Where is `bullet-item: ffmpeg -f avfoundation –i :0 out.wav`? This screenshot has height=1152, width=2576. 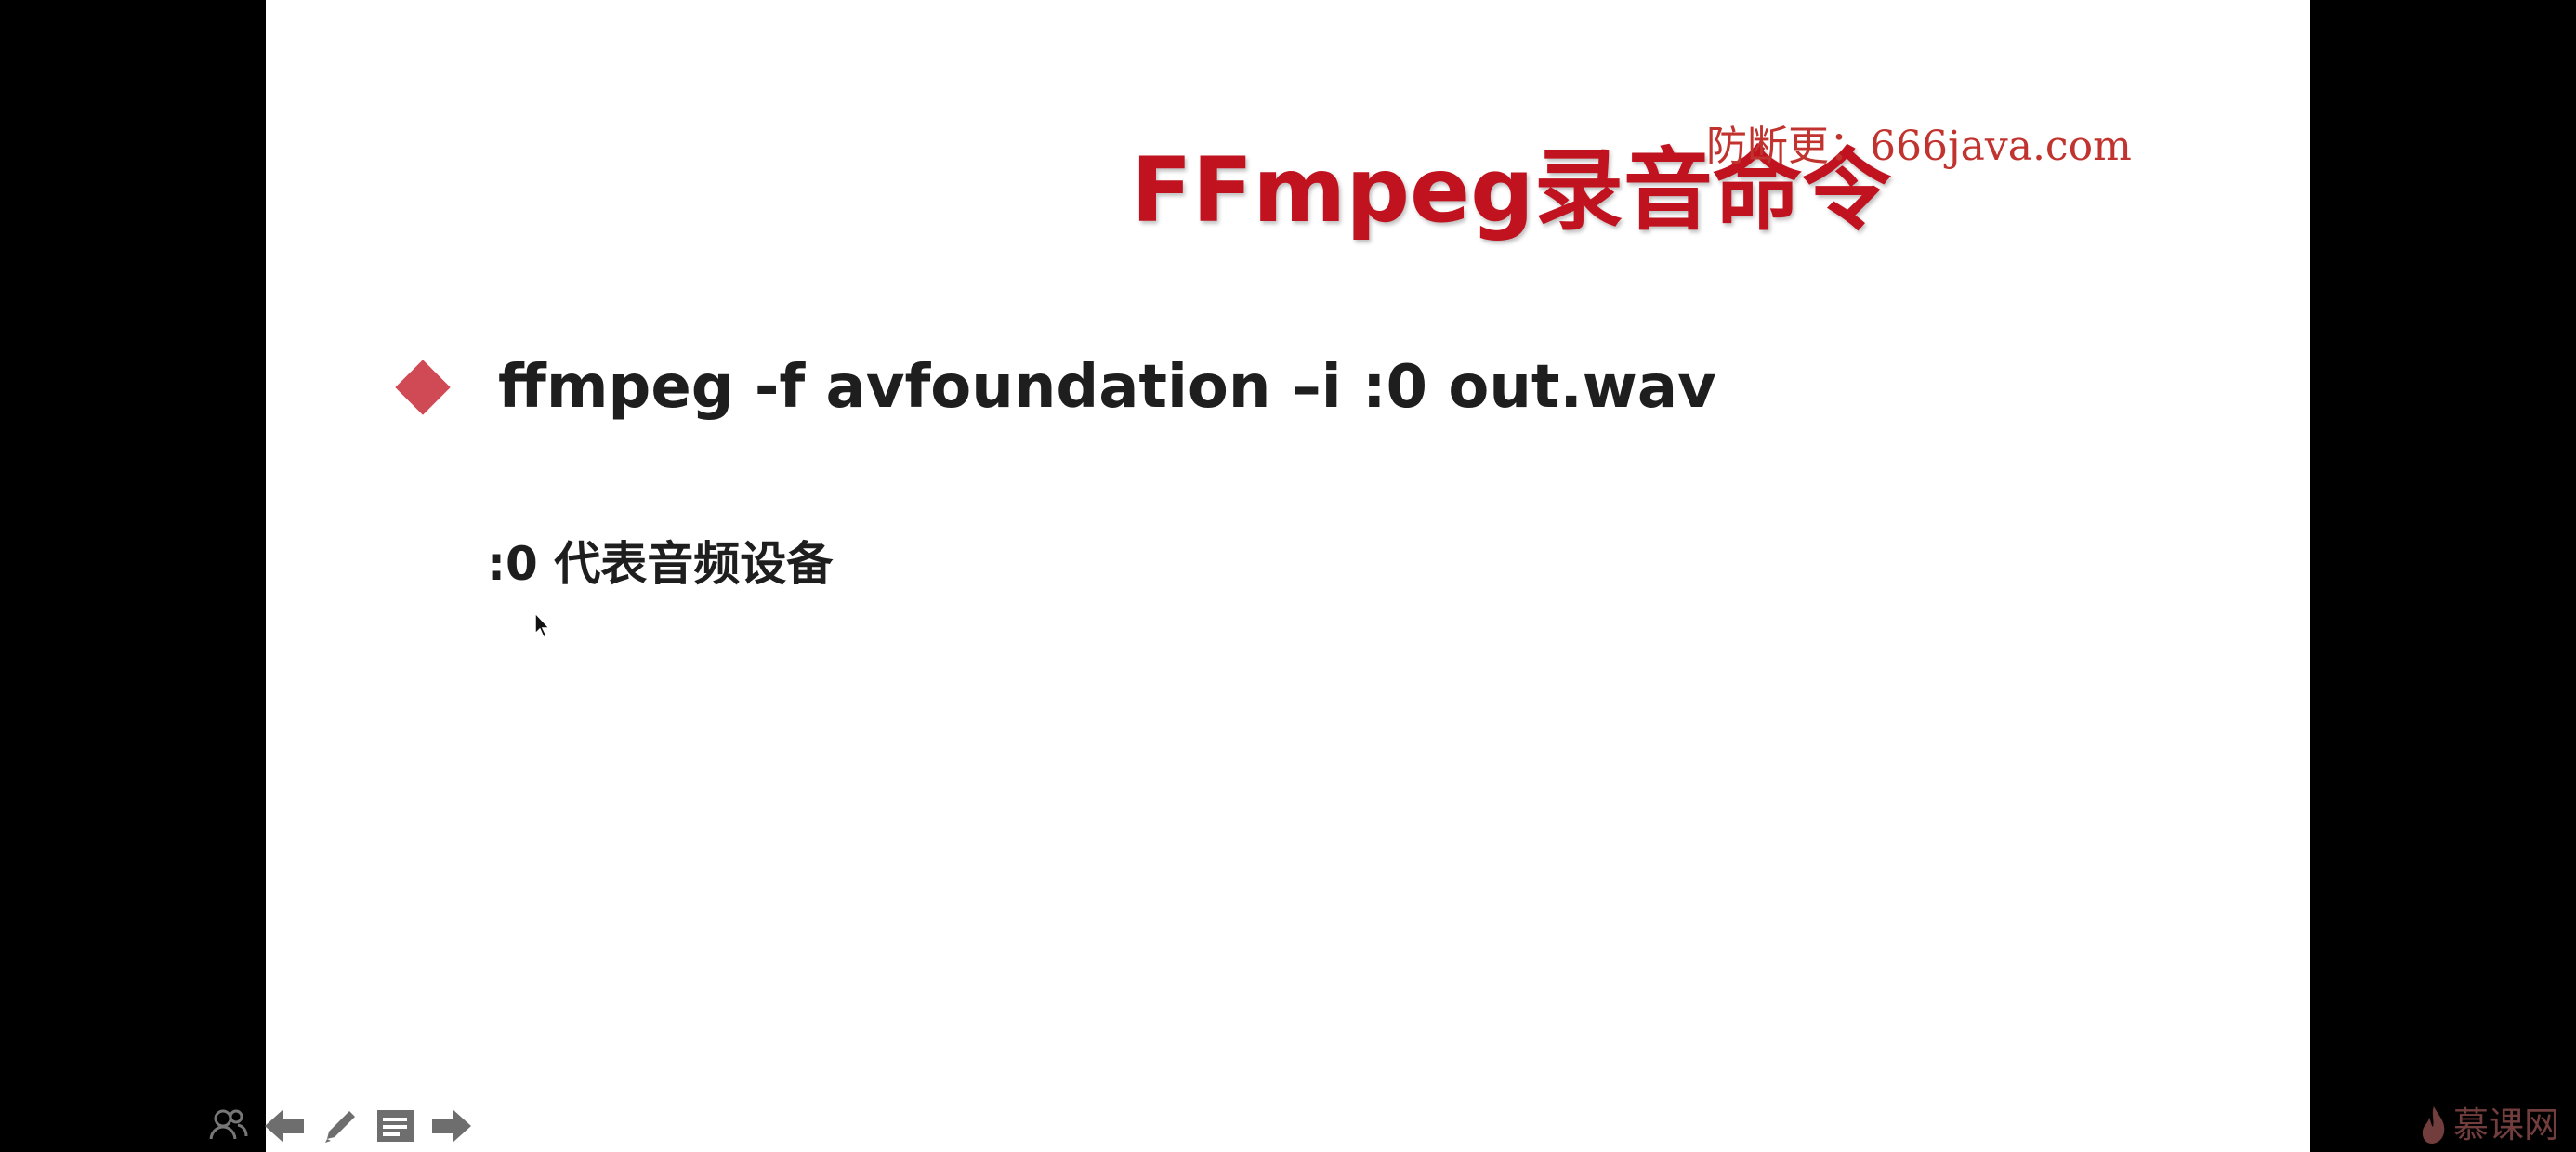
bullet-item: ffmpeg -f avfoundation –i :0 out.wav is located at coordinates (1055, 387).